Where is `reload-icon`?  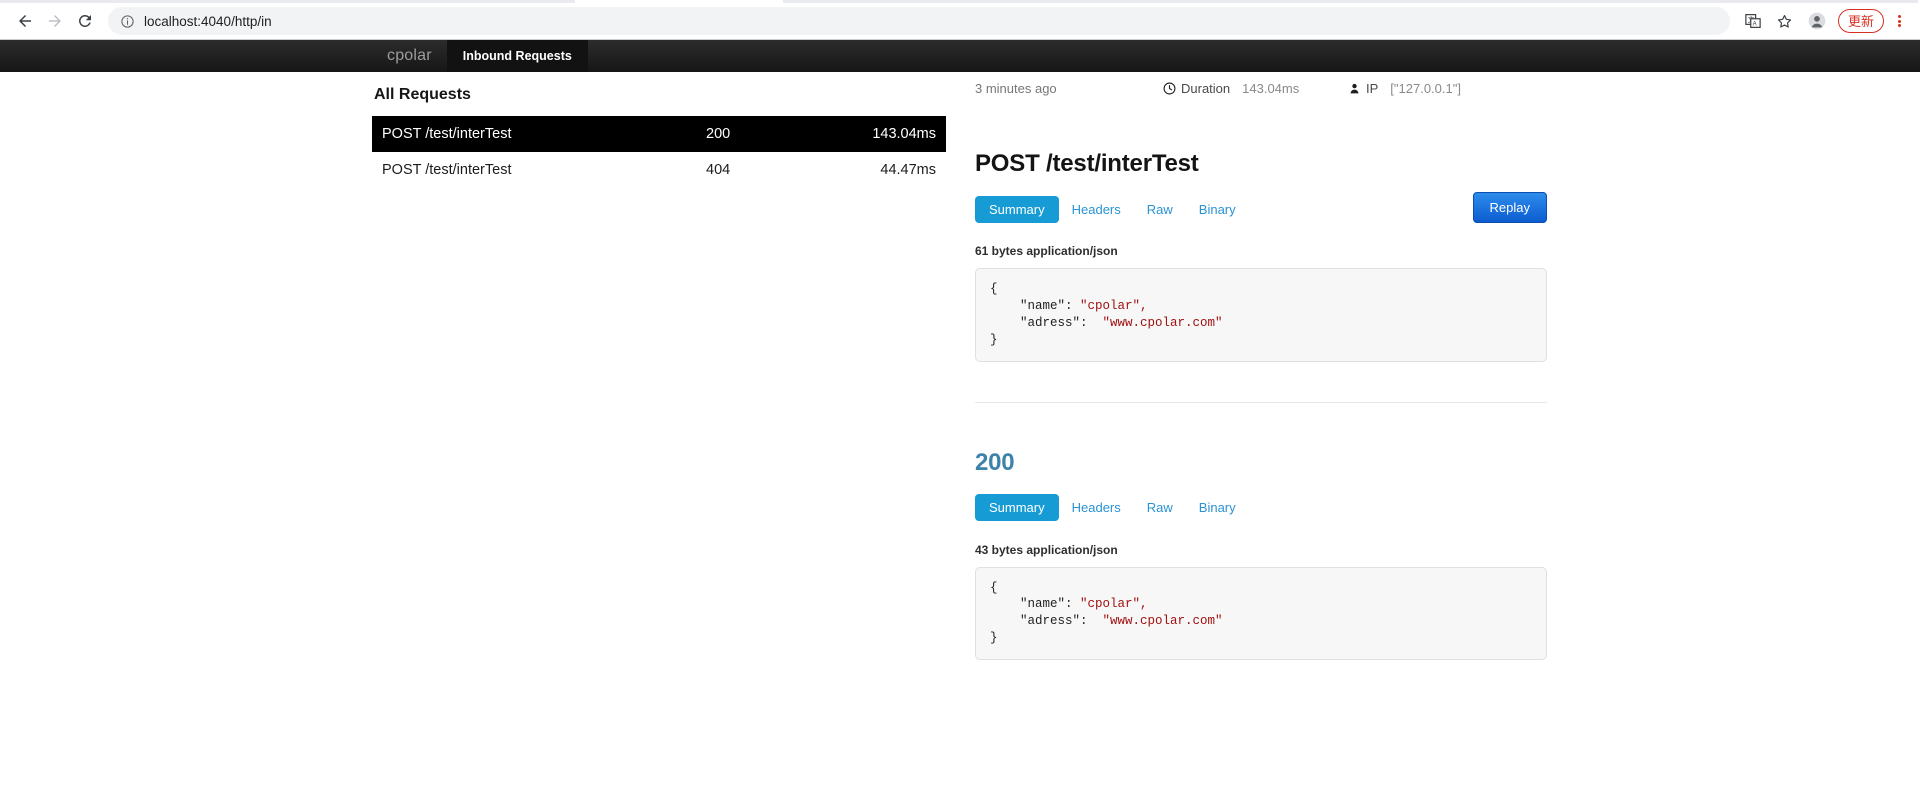 reload-icon is located at coordinates (85, 21).